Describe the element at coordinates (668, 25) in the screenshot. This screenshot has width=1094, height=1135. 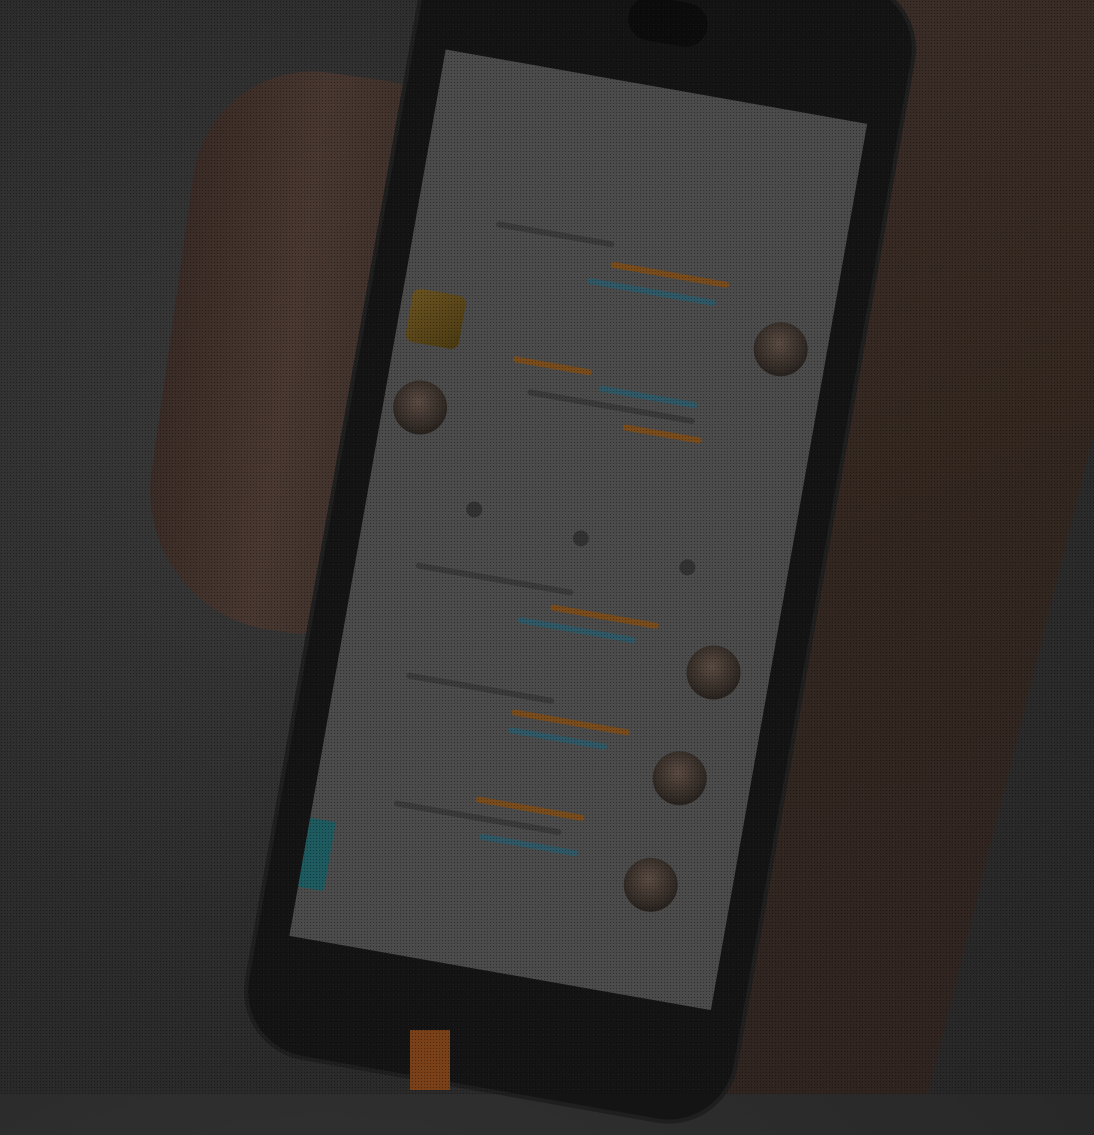
I see `phone-speaker` at that location.